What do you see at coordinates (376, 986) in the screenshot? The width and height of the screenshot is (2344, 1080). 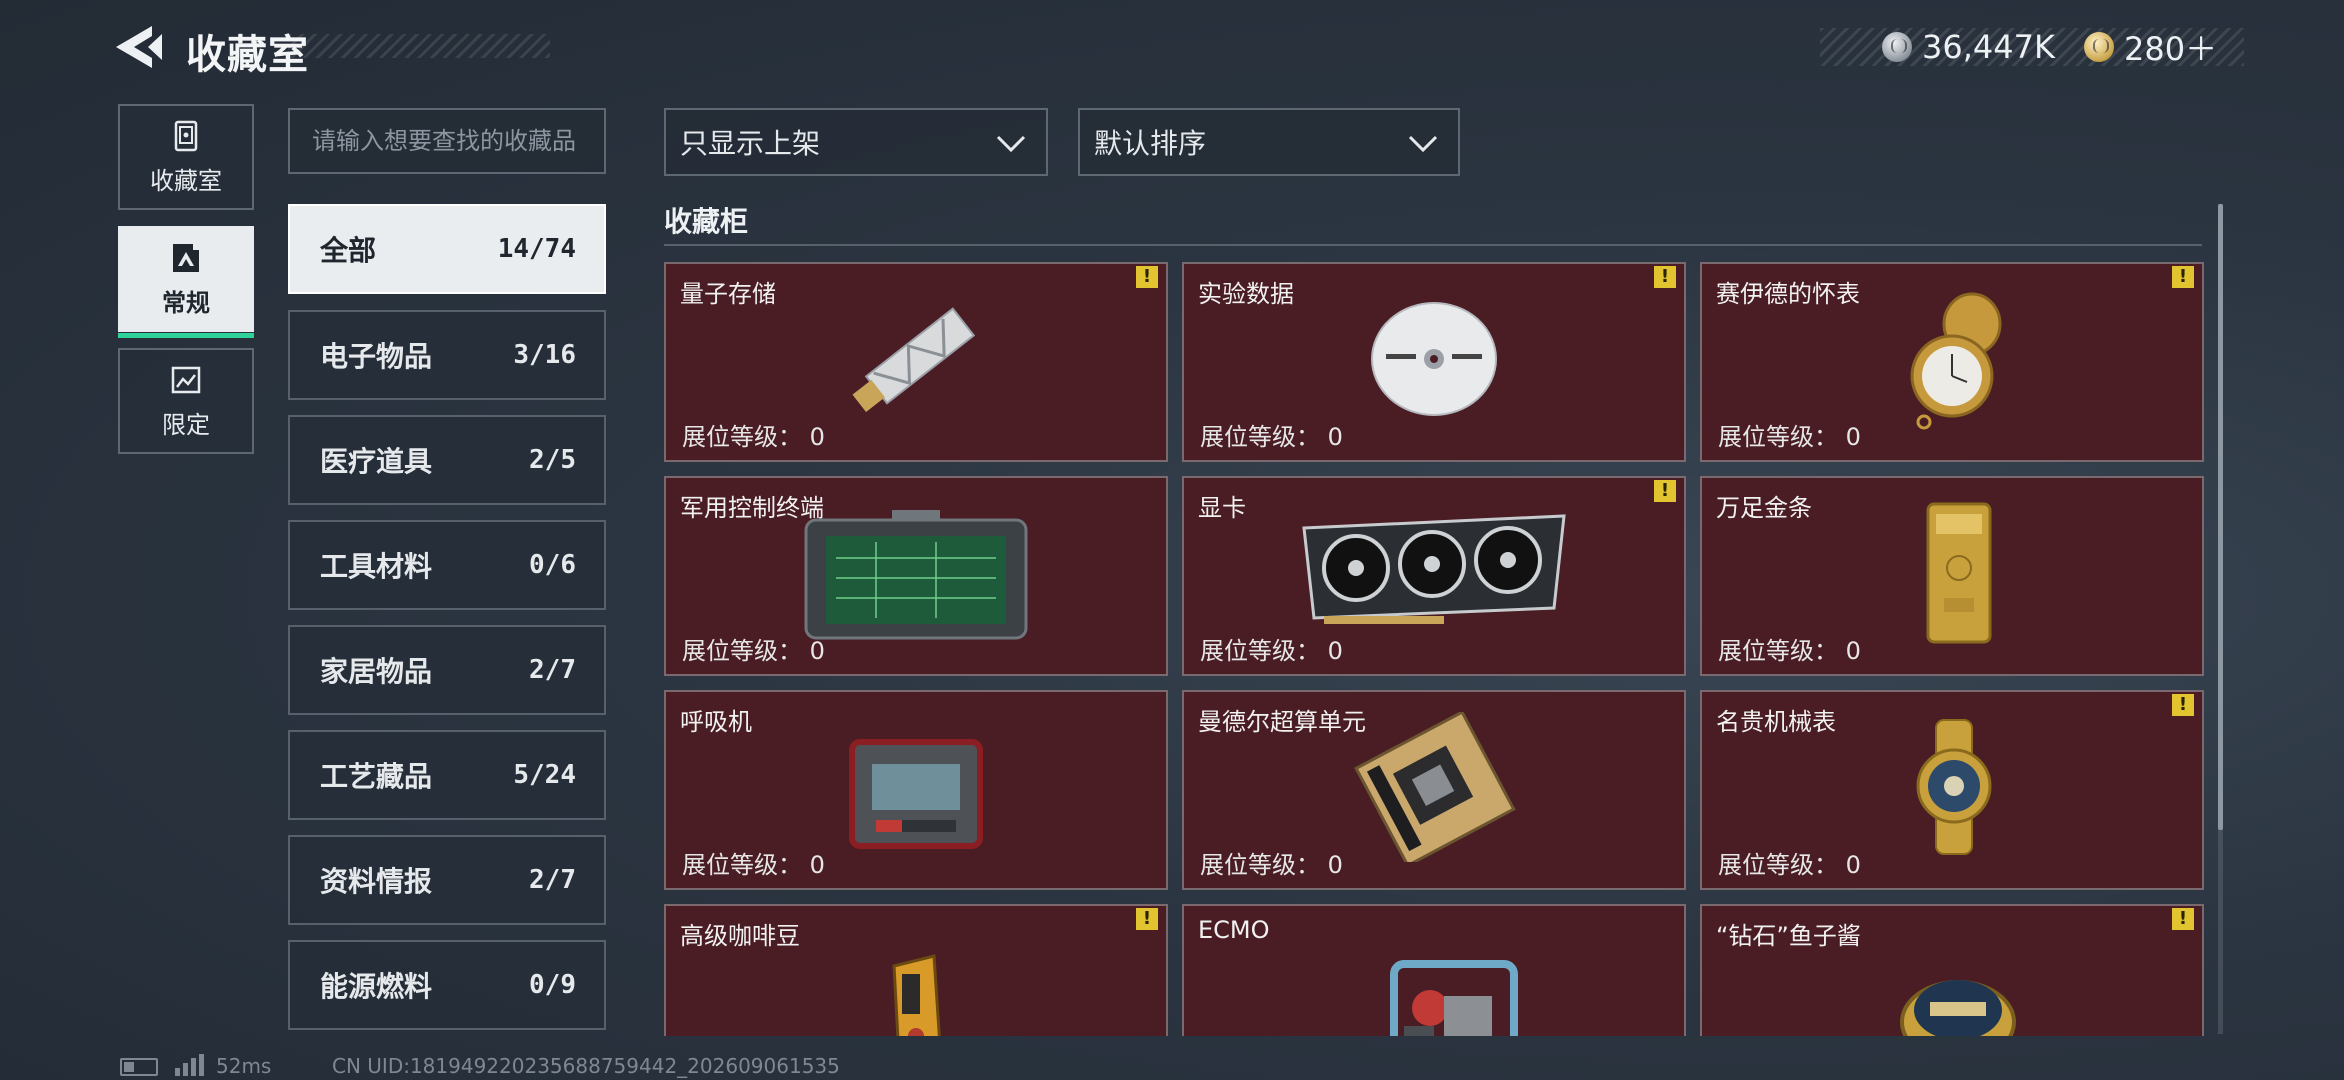 I see `category-label: 能源燃料` at bounding box center [376, 986].